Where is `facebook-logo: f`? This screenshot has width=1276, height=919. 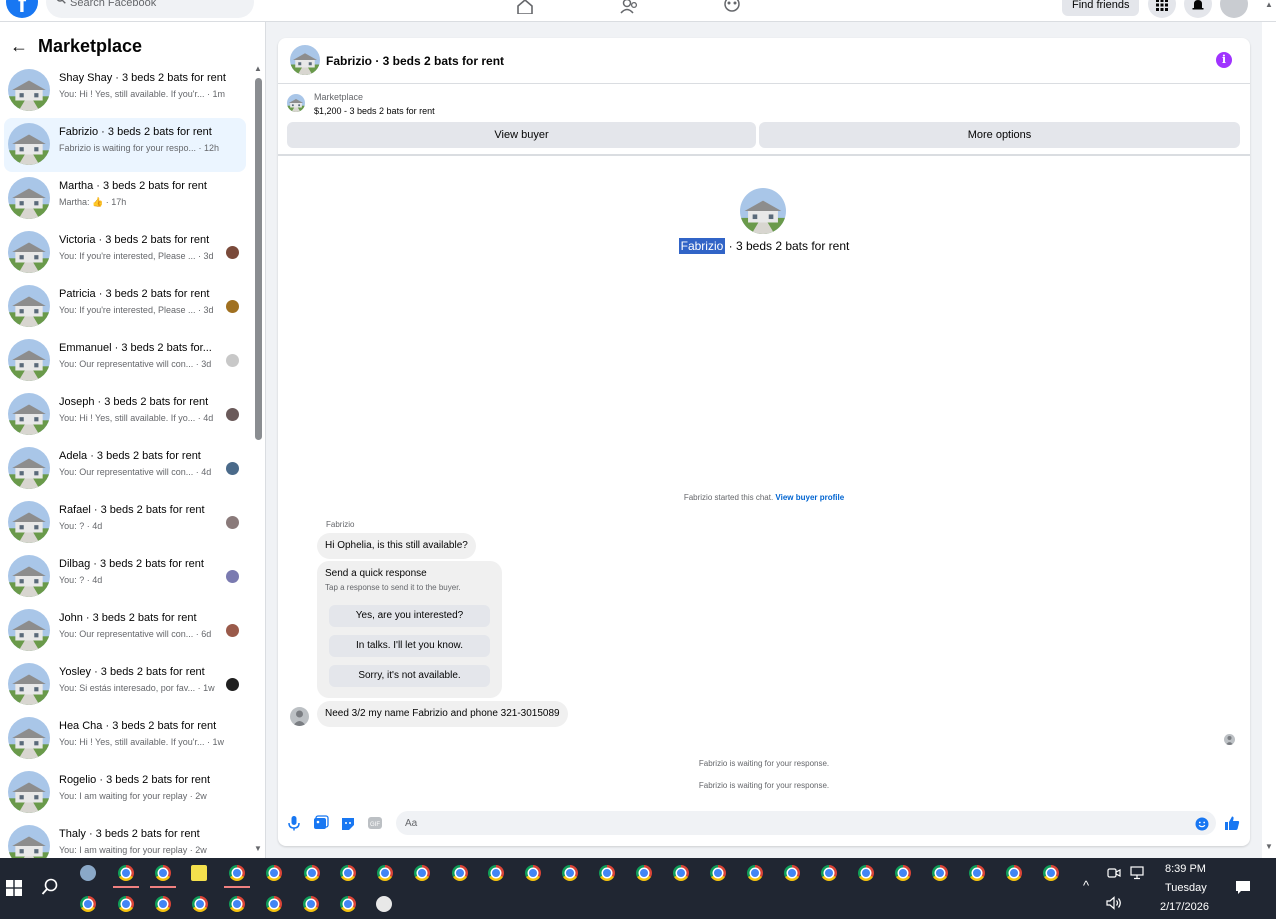 facebook-logo: f is located at coordinates (22, 9).